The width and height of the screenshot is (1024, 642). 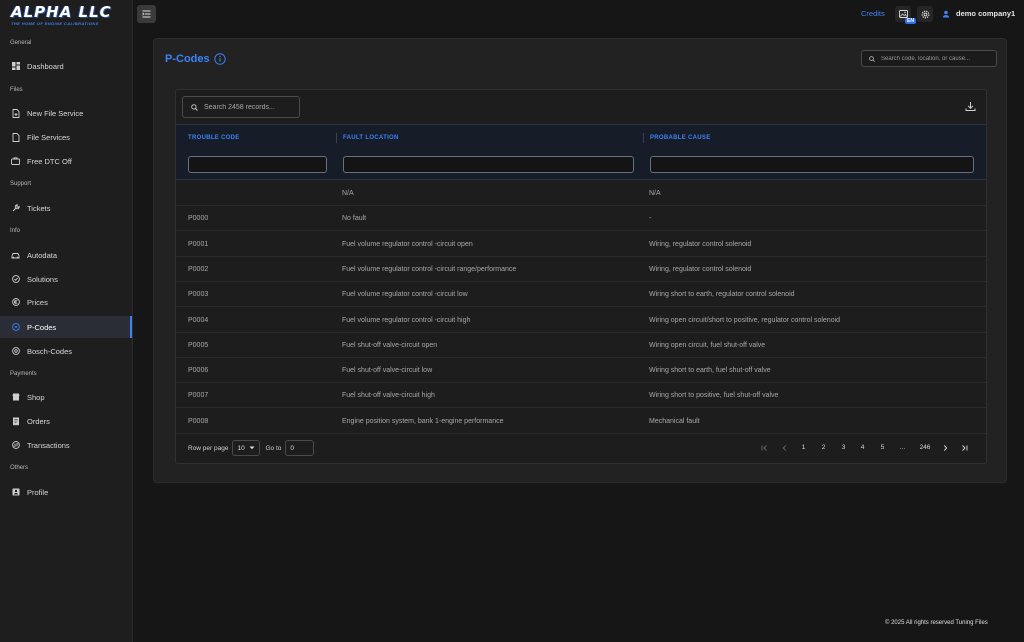 I want to click on download-icon, so click(x=970, y=106).